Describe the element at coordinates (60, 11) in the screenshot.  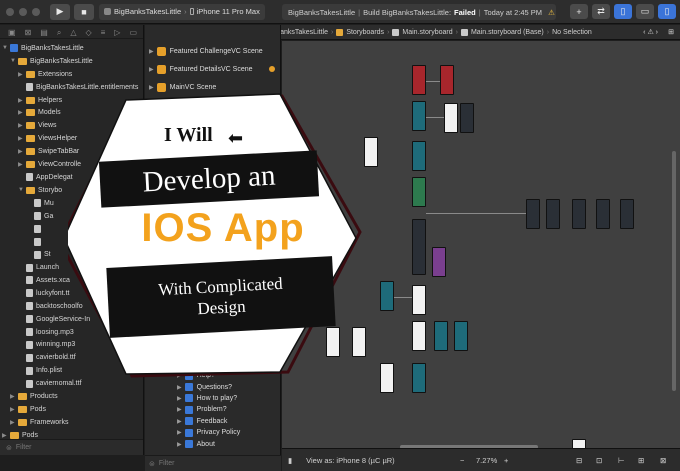
I see `run-button: ▶` at that location.